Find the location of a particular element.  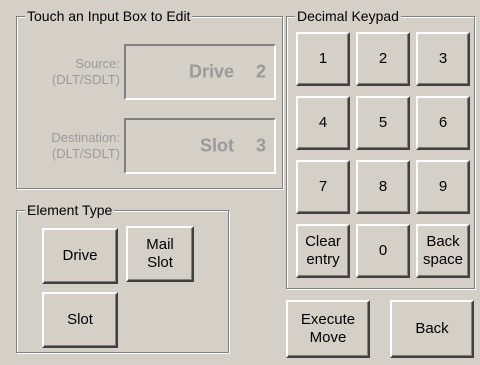

source-value: Drive is located at coordinates (211, 71).